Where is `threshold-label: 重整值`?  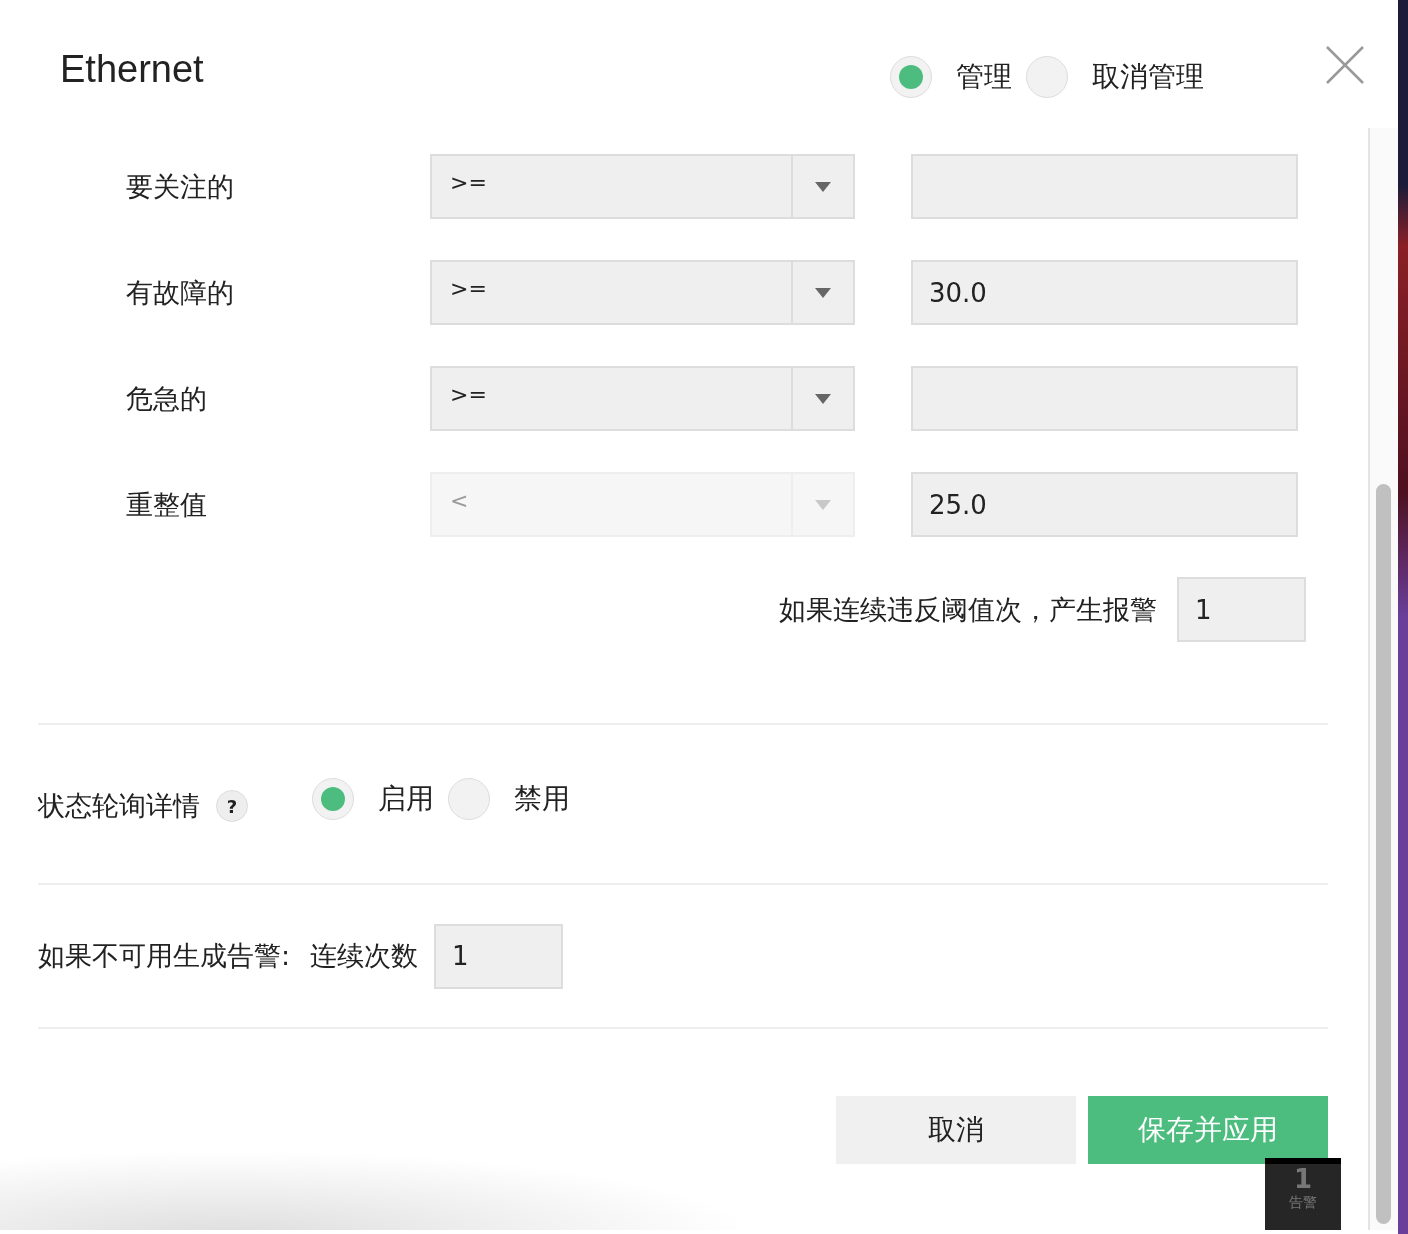
threshold-label: 重整值 is located at coordinates (166, 504).